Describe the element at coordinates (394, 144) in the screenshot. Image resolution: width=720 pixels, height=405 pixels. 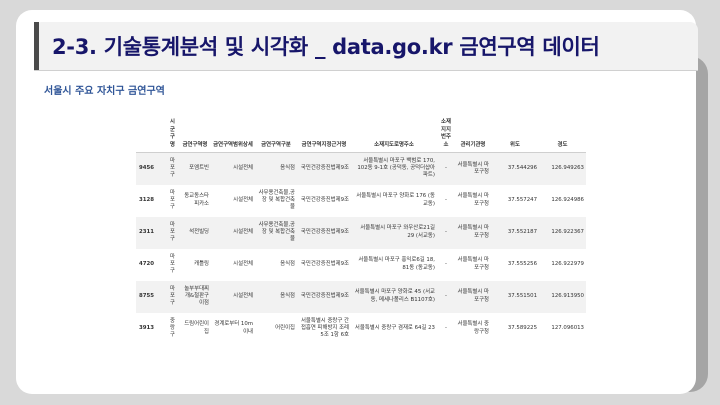
I see `column-header: 소재지도로명주소` at that location.